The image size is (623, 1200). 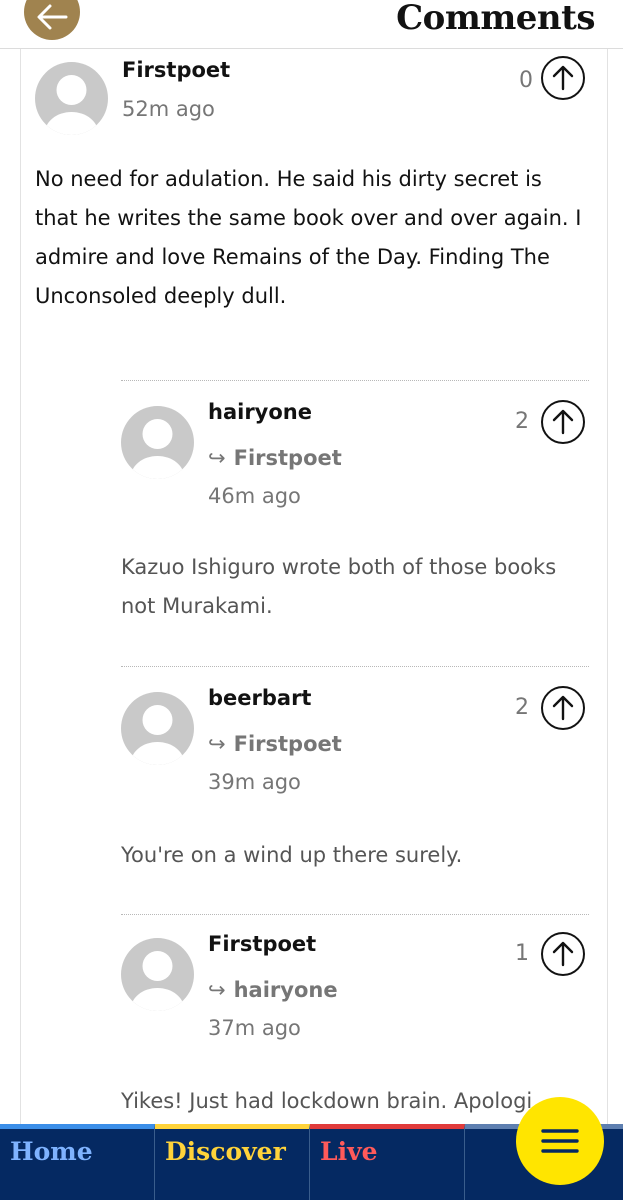 What do you see at coordinates (232, 1162) in the screenshot?
I see `nav-discover: Discover` at bounding box center [232, 1162].